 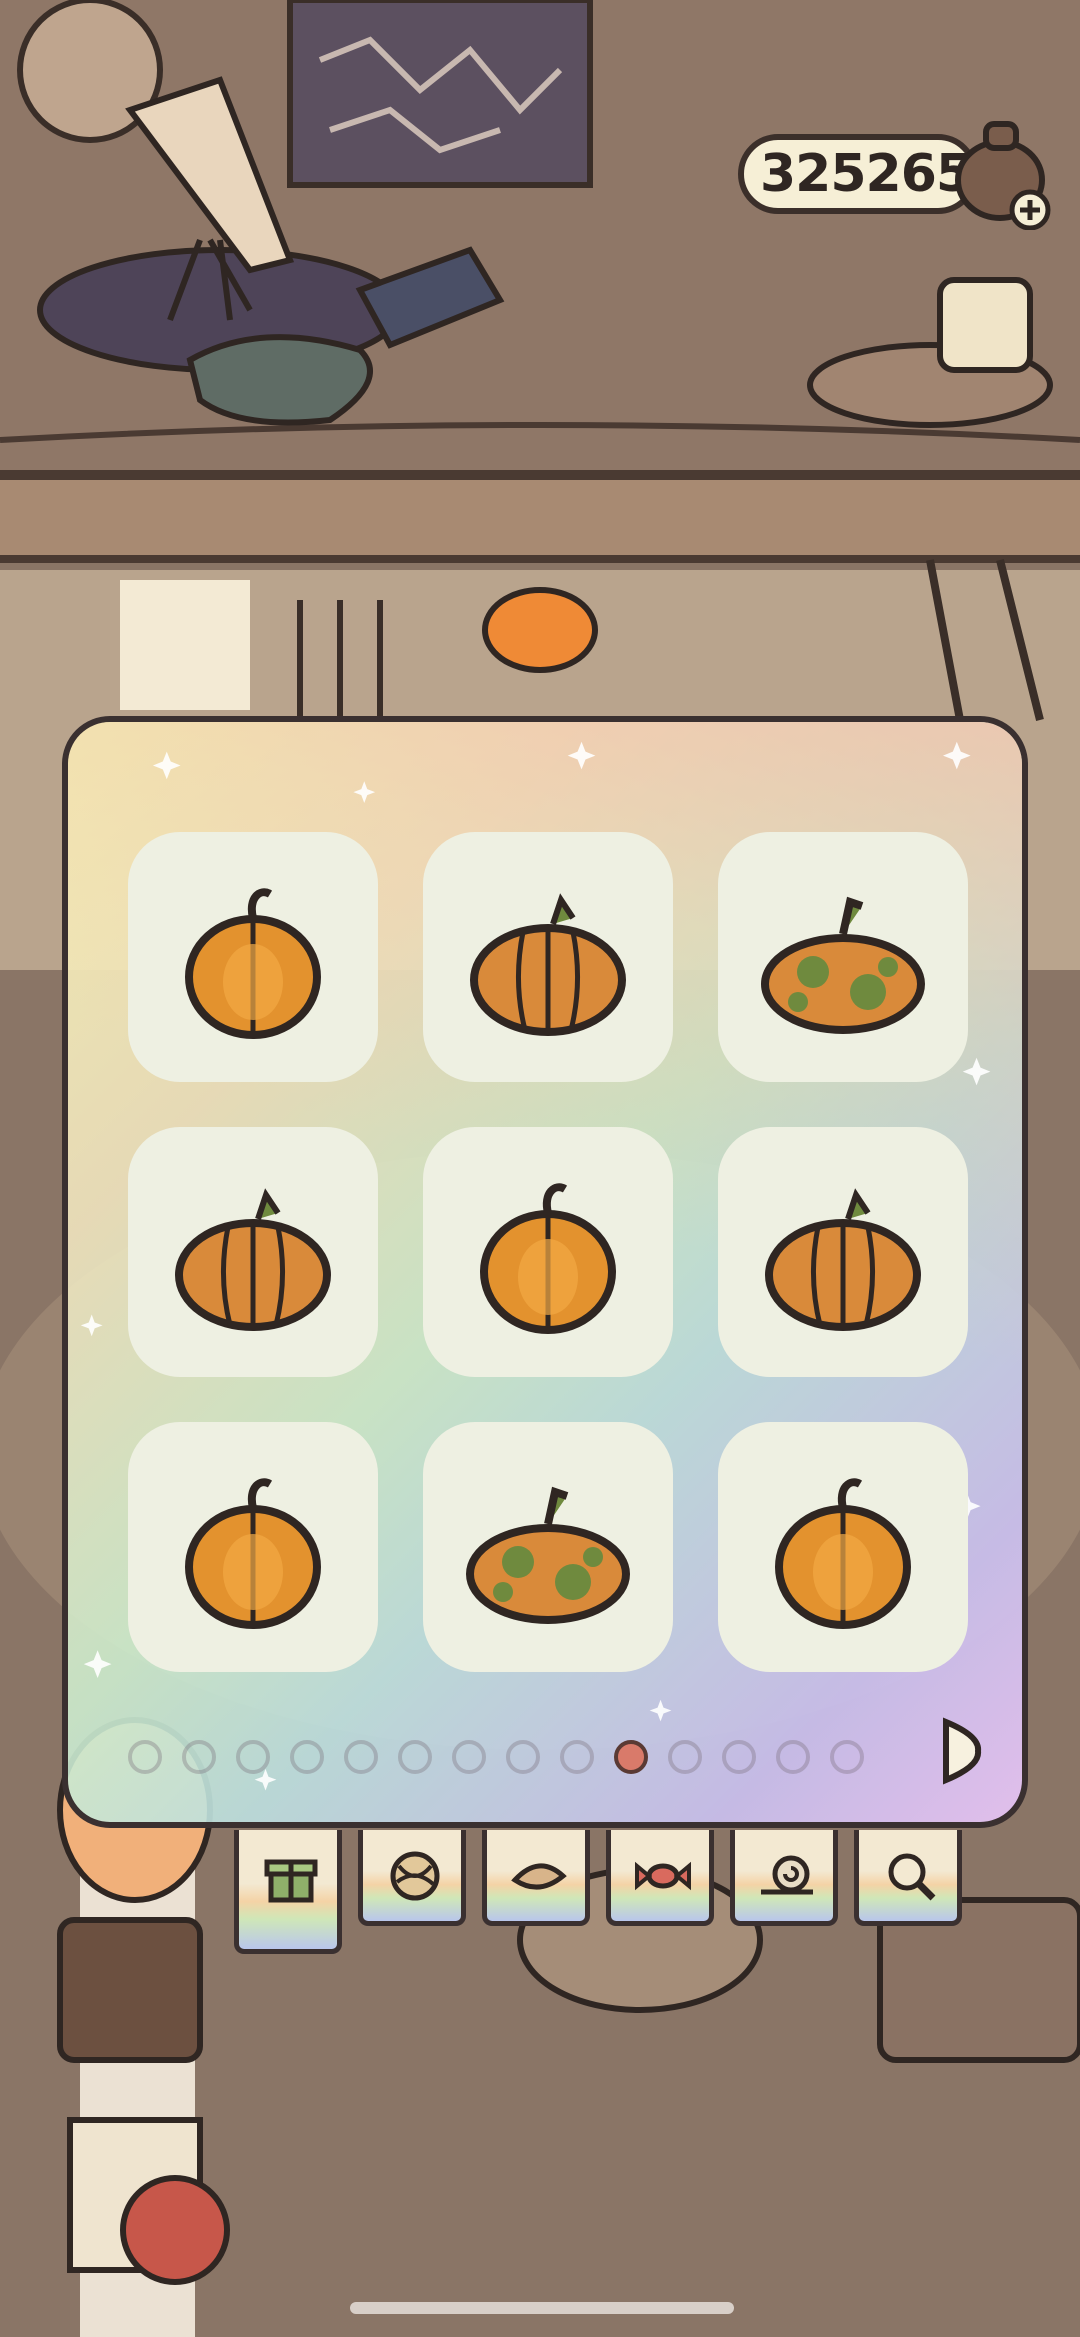 I want to click on tab-magnifier, so click(x=908, y=1878).